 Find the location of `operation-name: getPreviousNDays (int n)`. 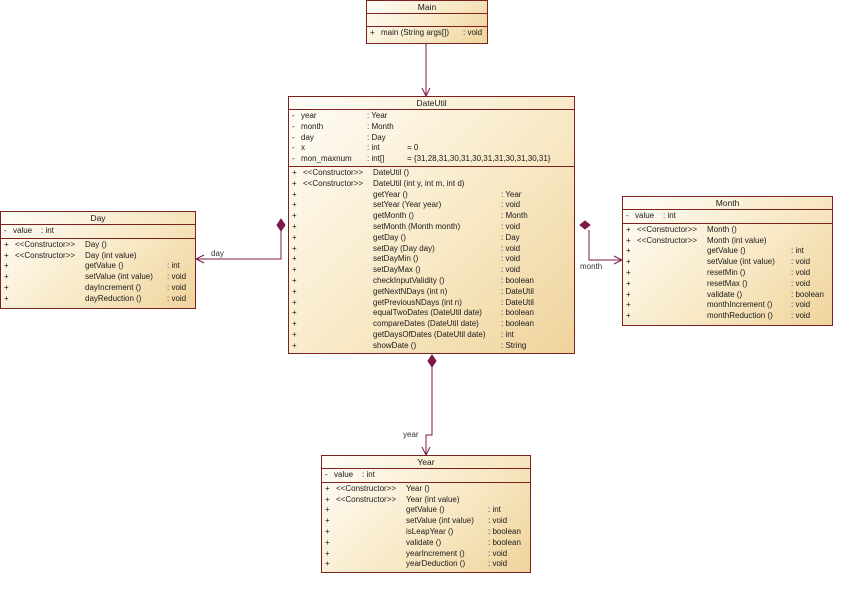

operation-name: getPreviousNDays (int n) is located at coordinates (417, 302).